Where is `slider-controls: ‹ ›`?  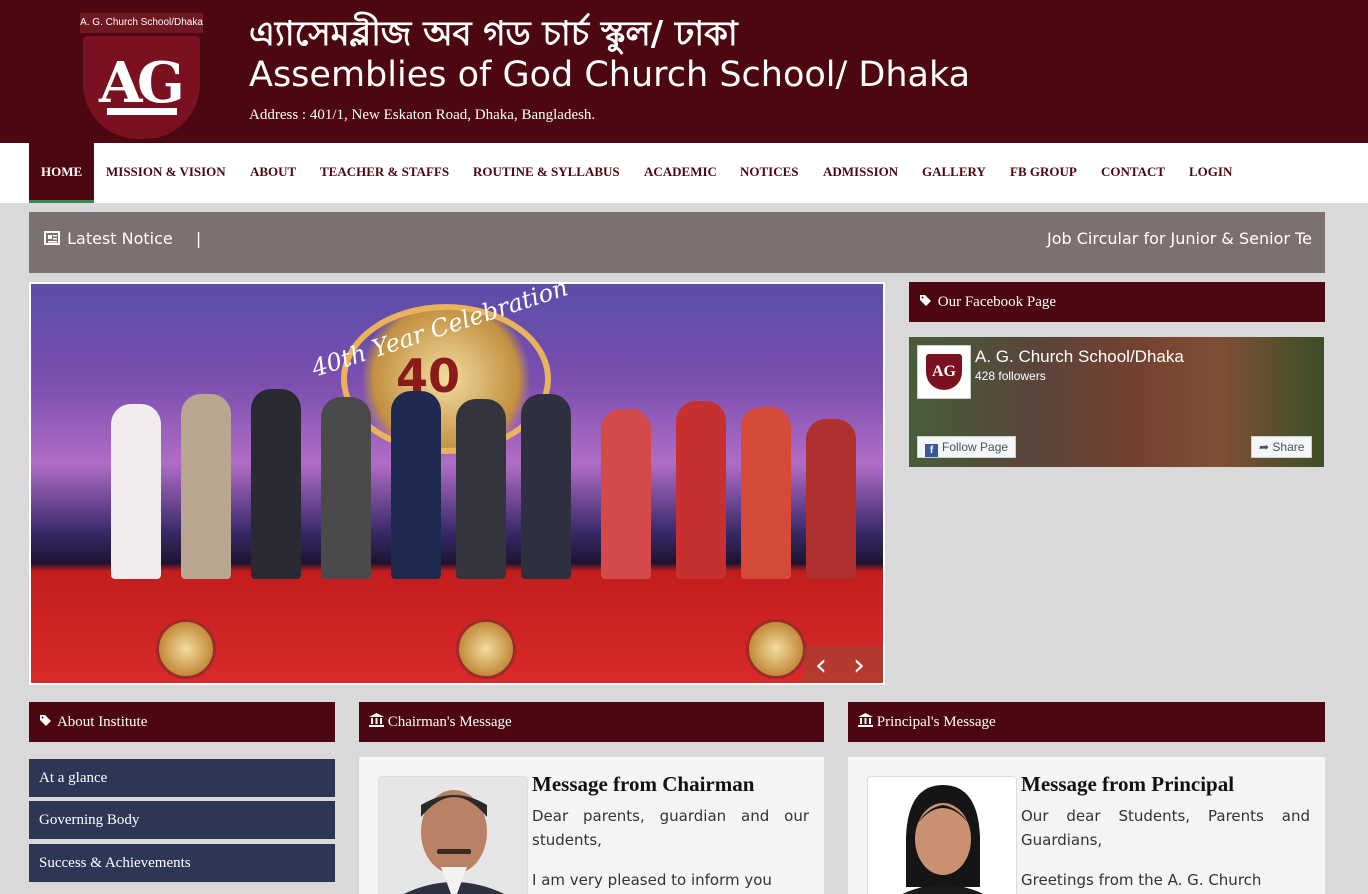 slider-controls: ‹ › is located at coordinates (843, 664).